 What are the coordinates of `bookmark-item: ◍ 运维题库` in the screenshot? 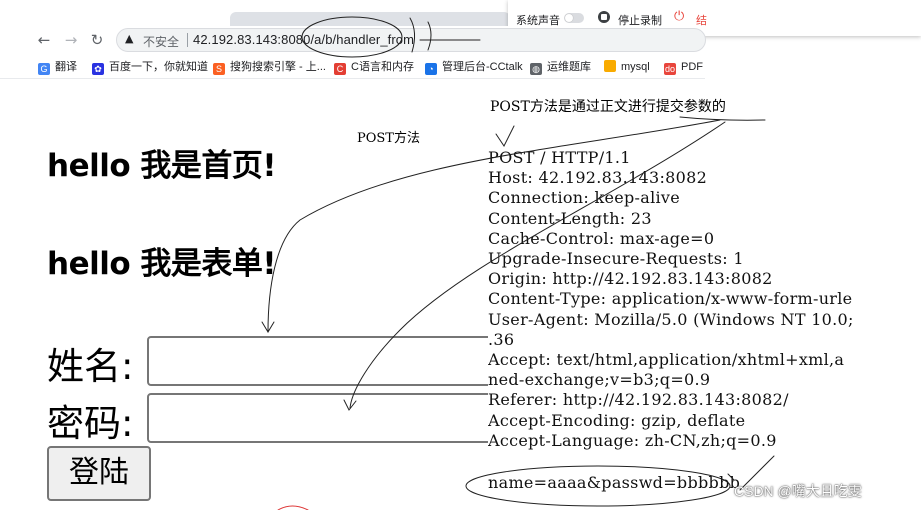 It's located at (560, 67).